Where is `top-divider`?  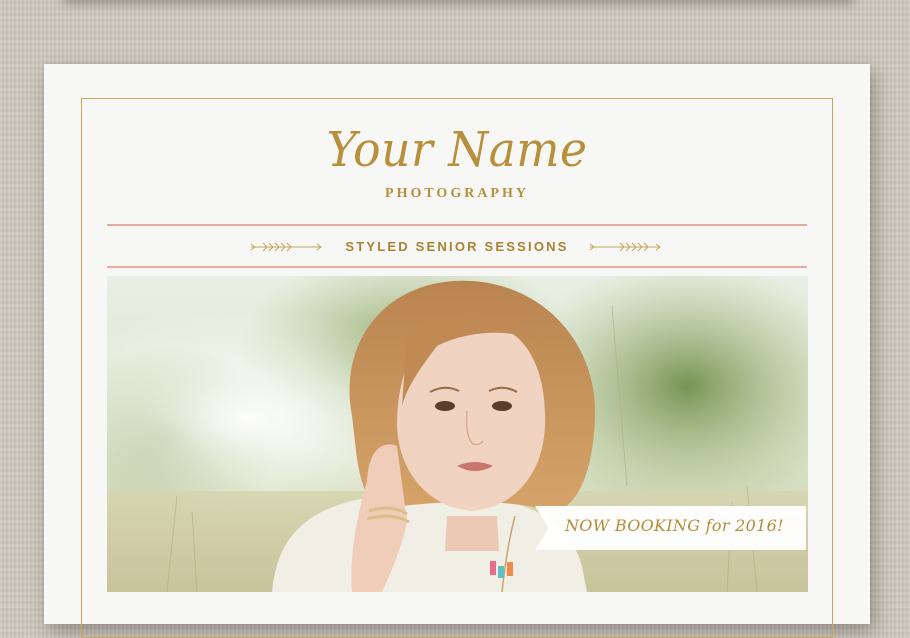
top-divider is located at coordinates (457, 225).